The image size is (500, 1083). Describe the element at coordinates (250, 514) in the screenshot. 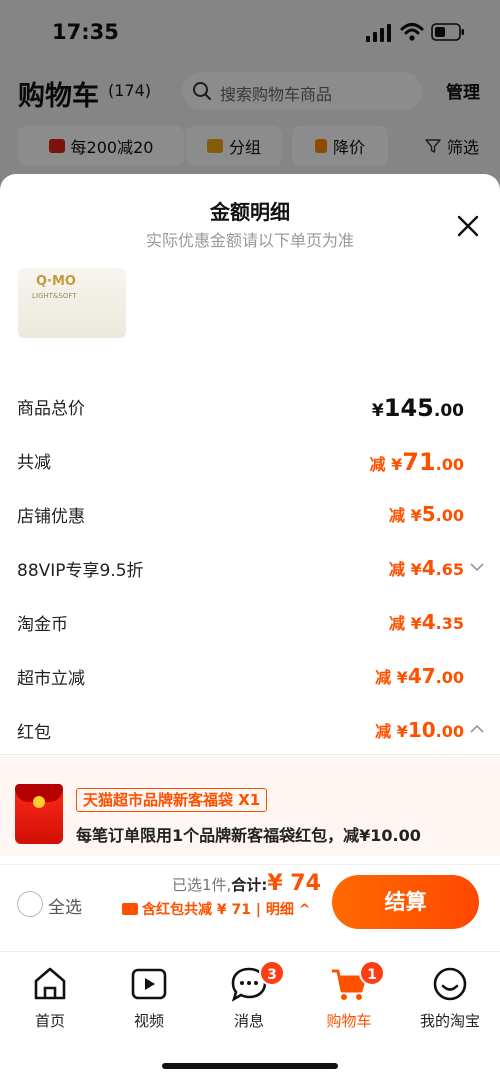

I see `row-store-discount: 店铺优惠 减 ¥5.00` at that location.